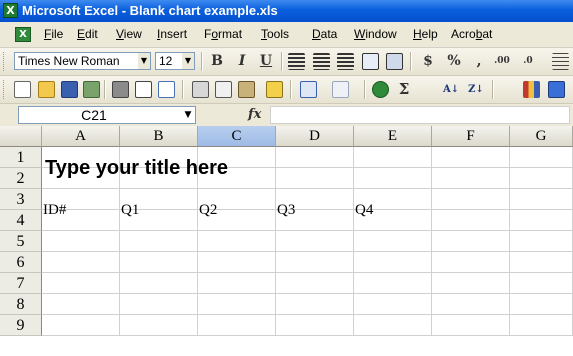  I want to click on row-header-3: 3, so click(21, 199).